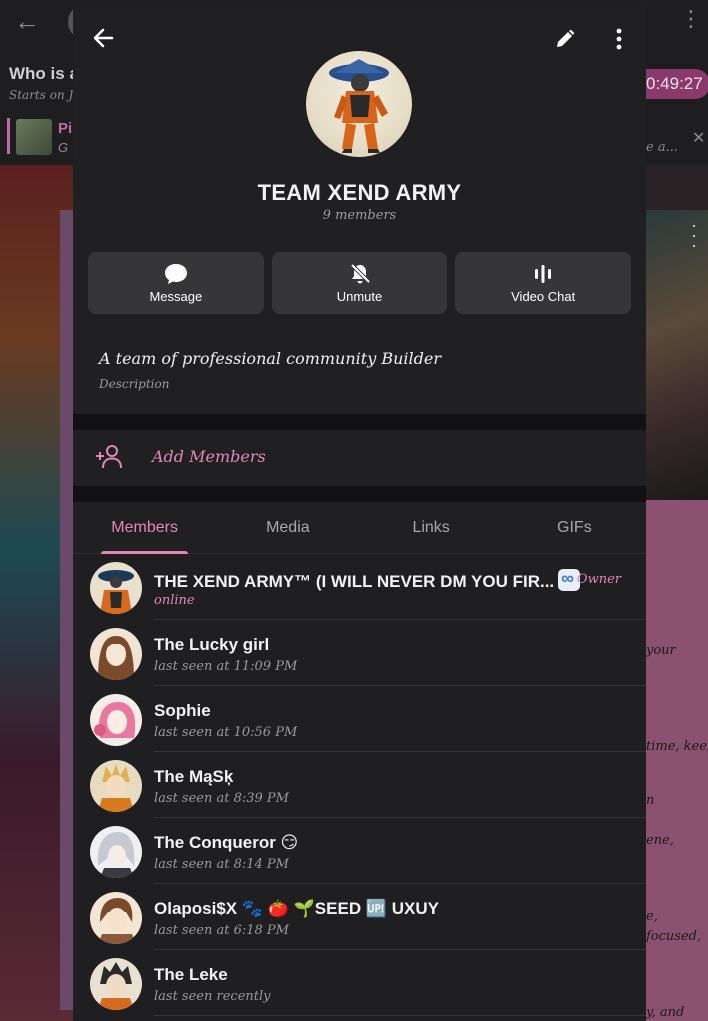 The width and height of the screenshot is (708, 1021). I want to click on background-back-icon: ←, so click(27, 21).